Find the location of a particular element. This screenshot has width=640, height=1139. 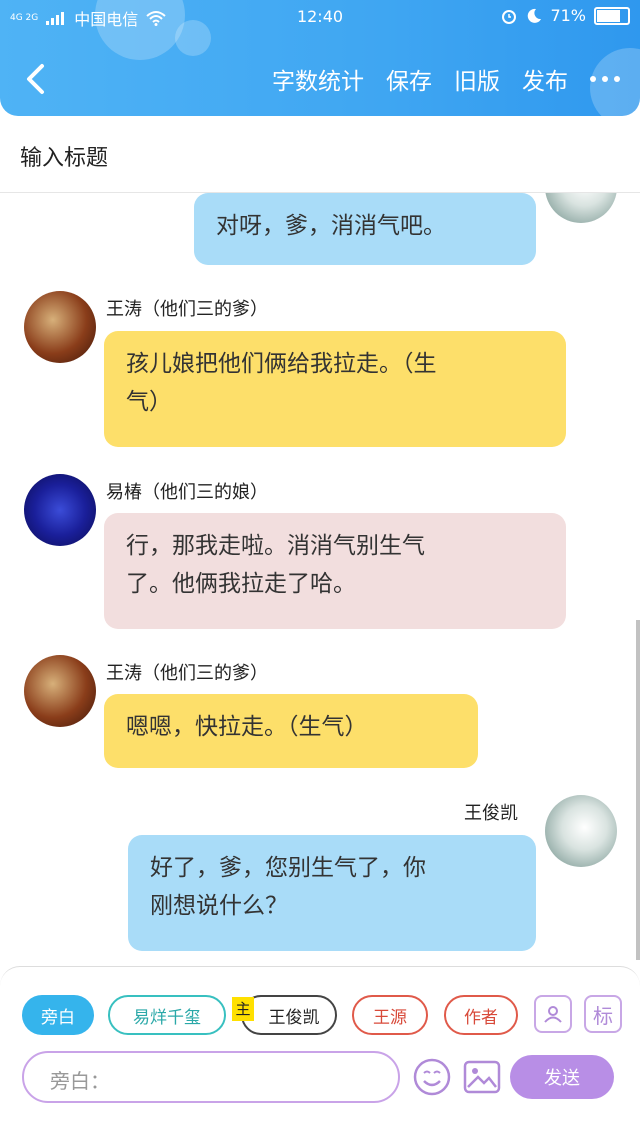

message-text: 好了，爹，您别生气了，你 is located at coordinates (288, 868).